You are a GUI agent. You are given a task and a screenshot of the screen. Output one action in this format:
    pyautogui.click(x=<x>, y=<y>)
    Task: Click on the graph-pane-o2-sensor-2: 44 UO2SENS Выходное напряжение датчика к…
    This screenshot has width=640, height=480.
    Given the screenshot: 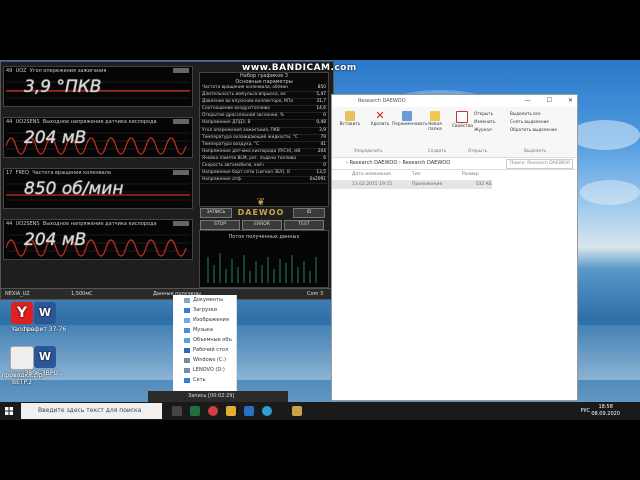 What is the action you would take?
    pyautogui.click(x=98, y=239)
    